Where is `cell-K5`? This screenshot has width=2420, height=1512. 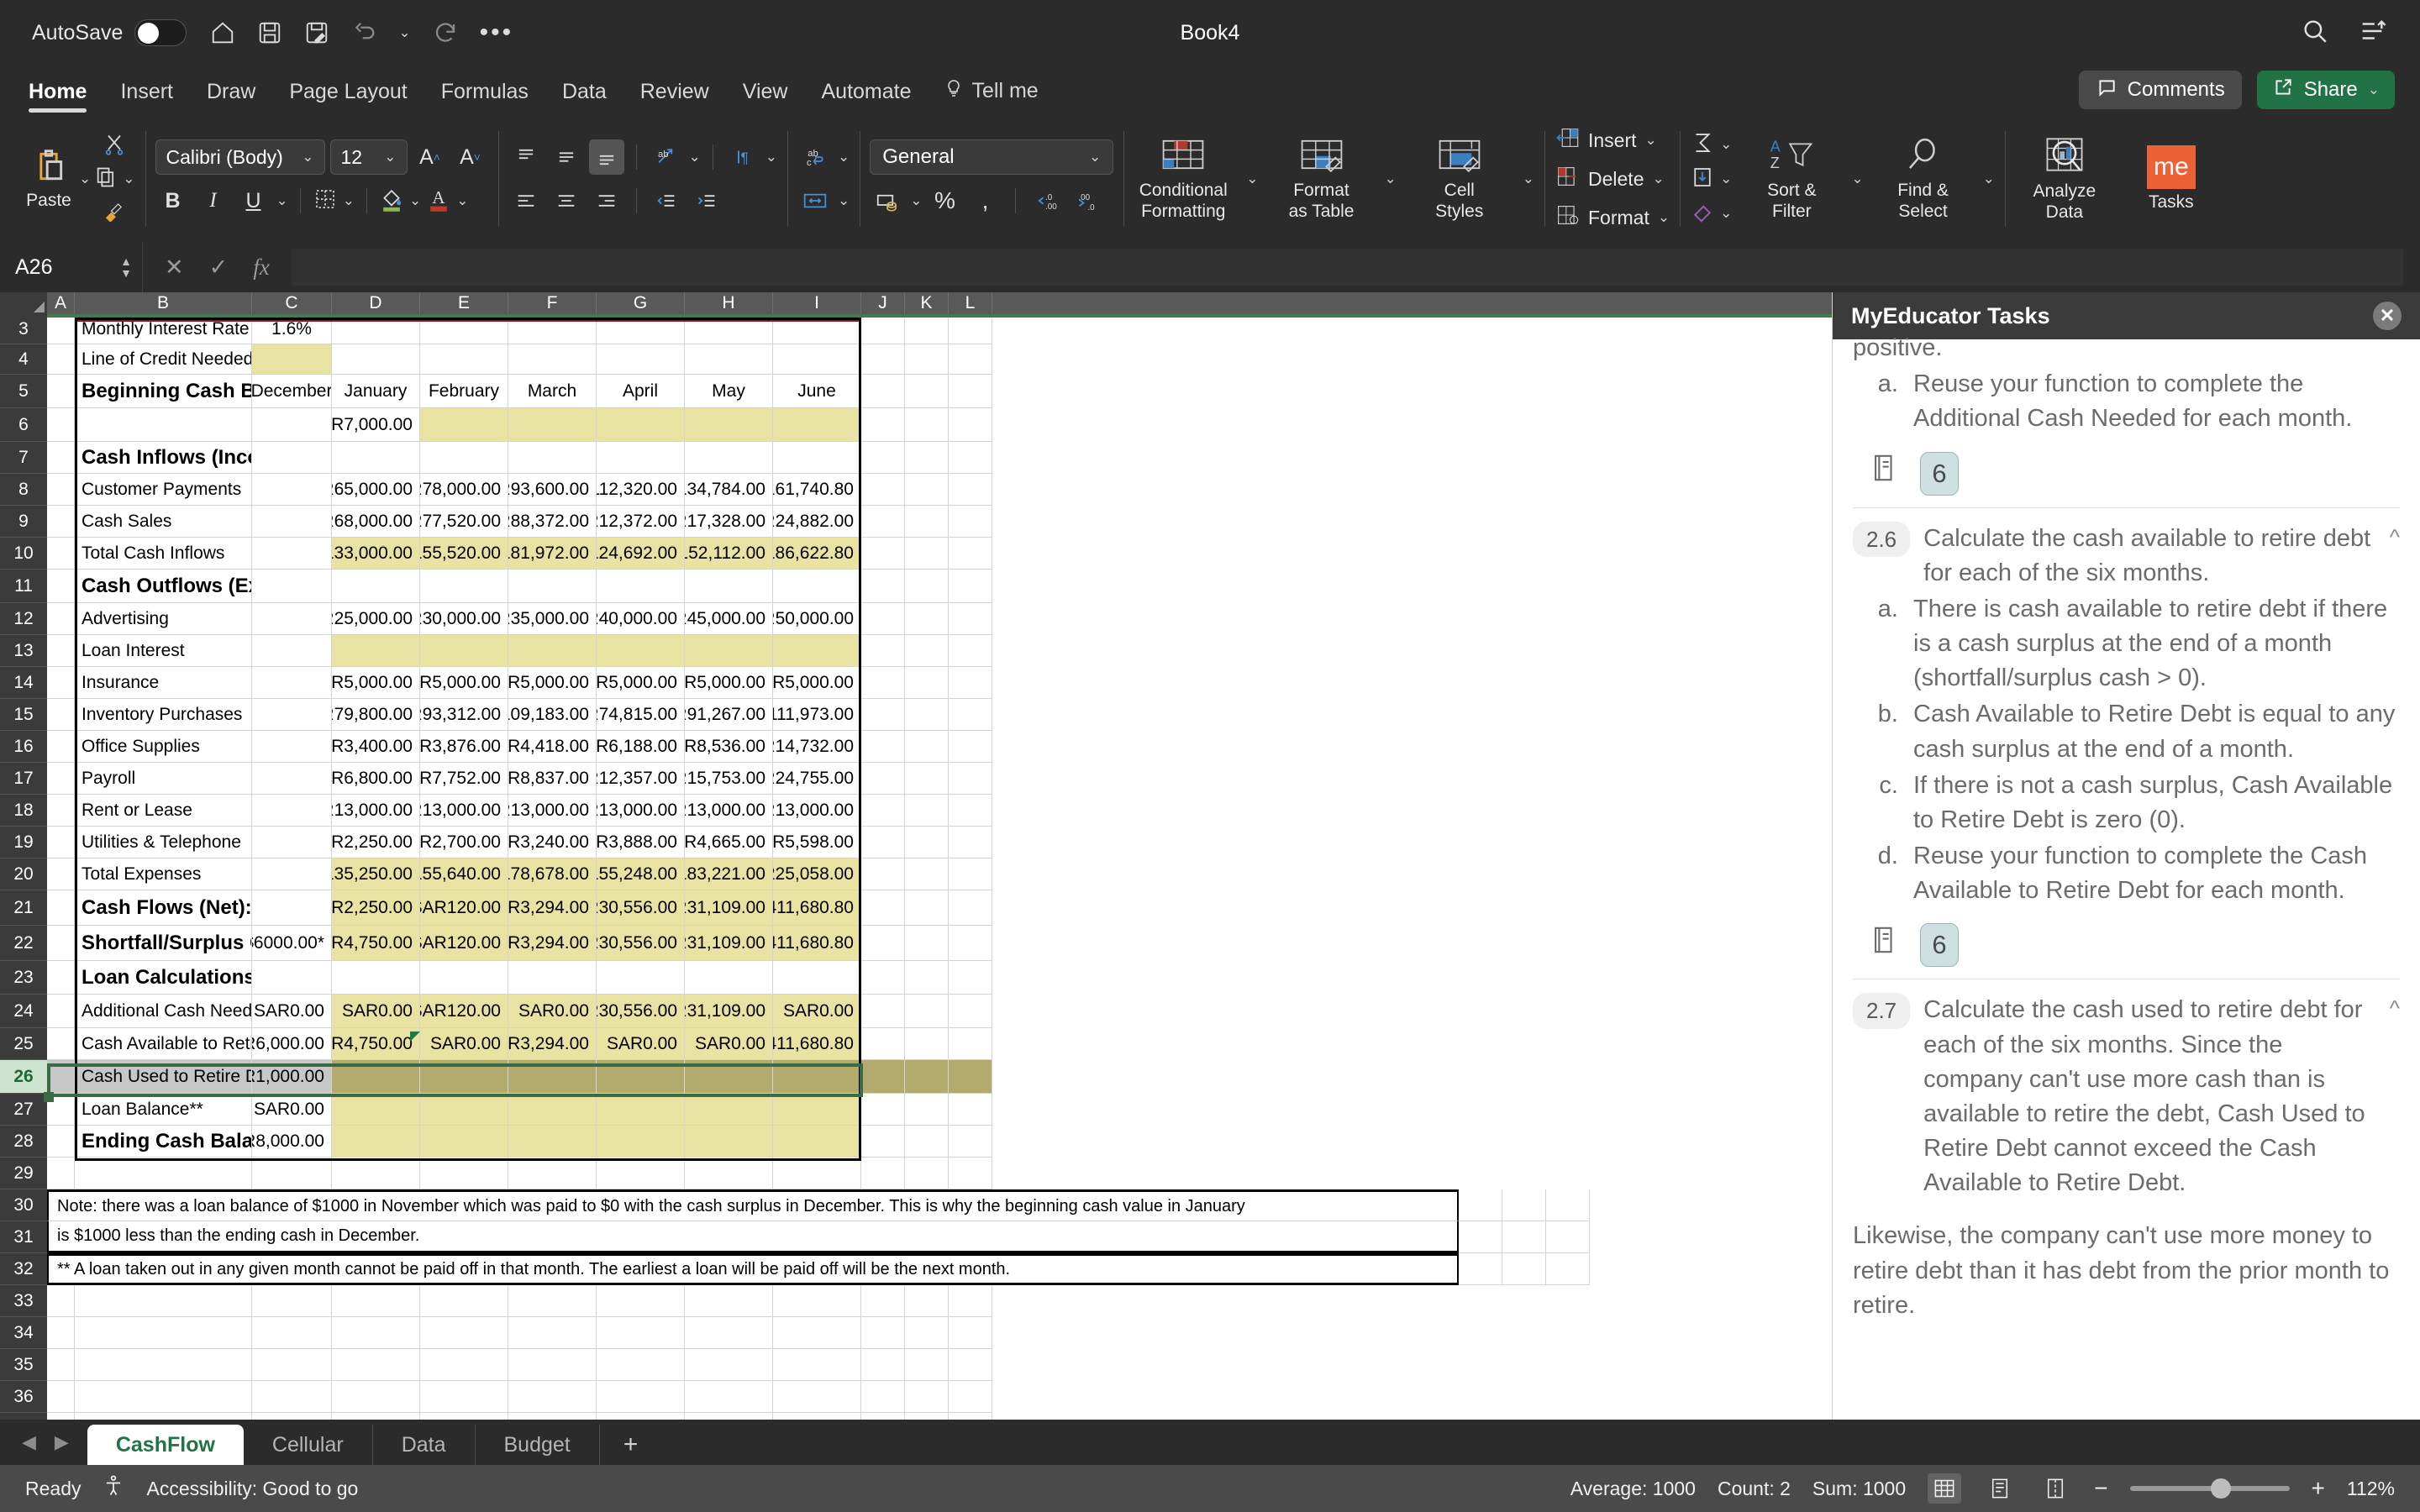
cell-K5 is located at coordinates (927, 391).